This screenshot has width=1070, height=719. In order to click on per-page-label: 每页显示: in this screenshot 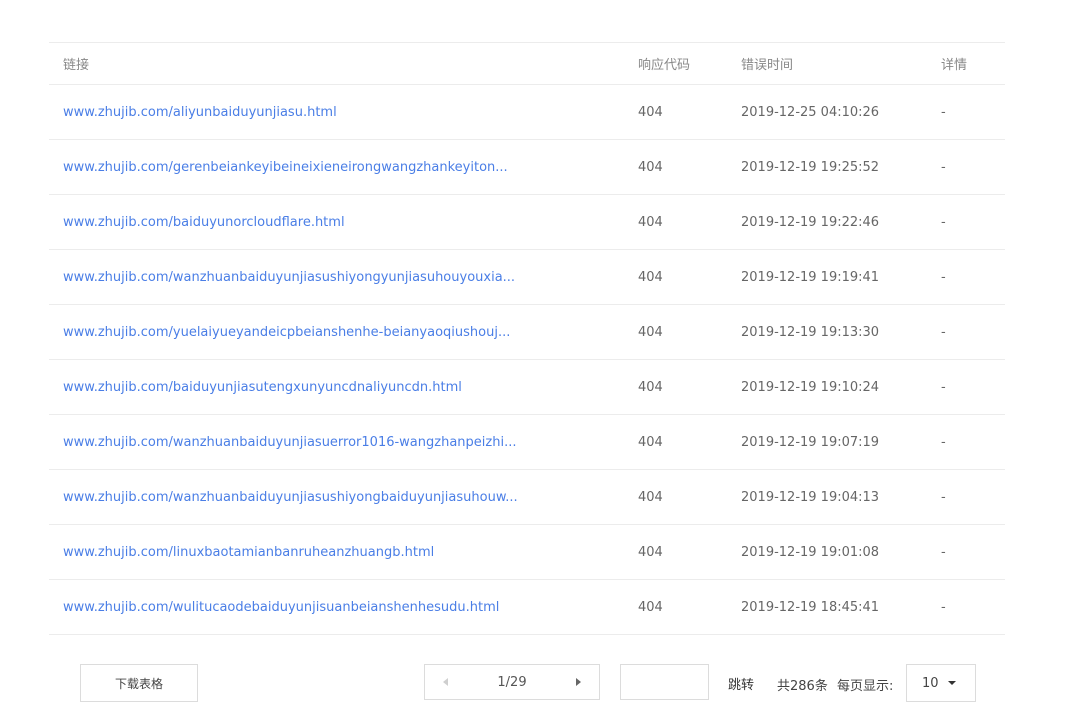, I will do `click(865, 686)`.